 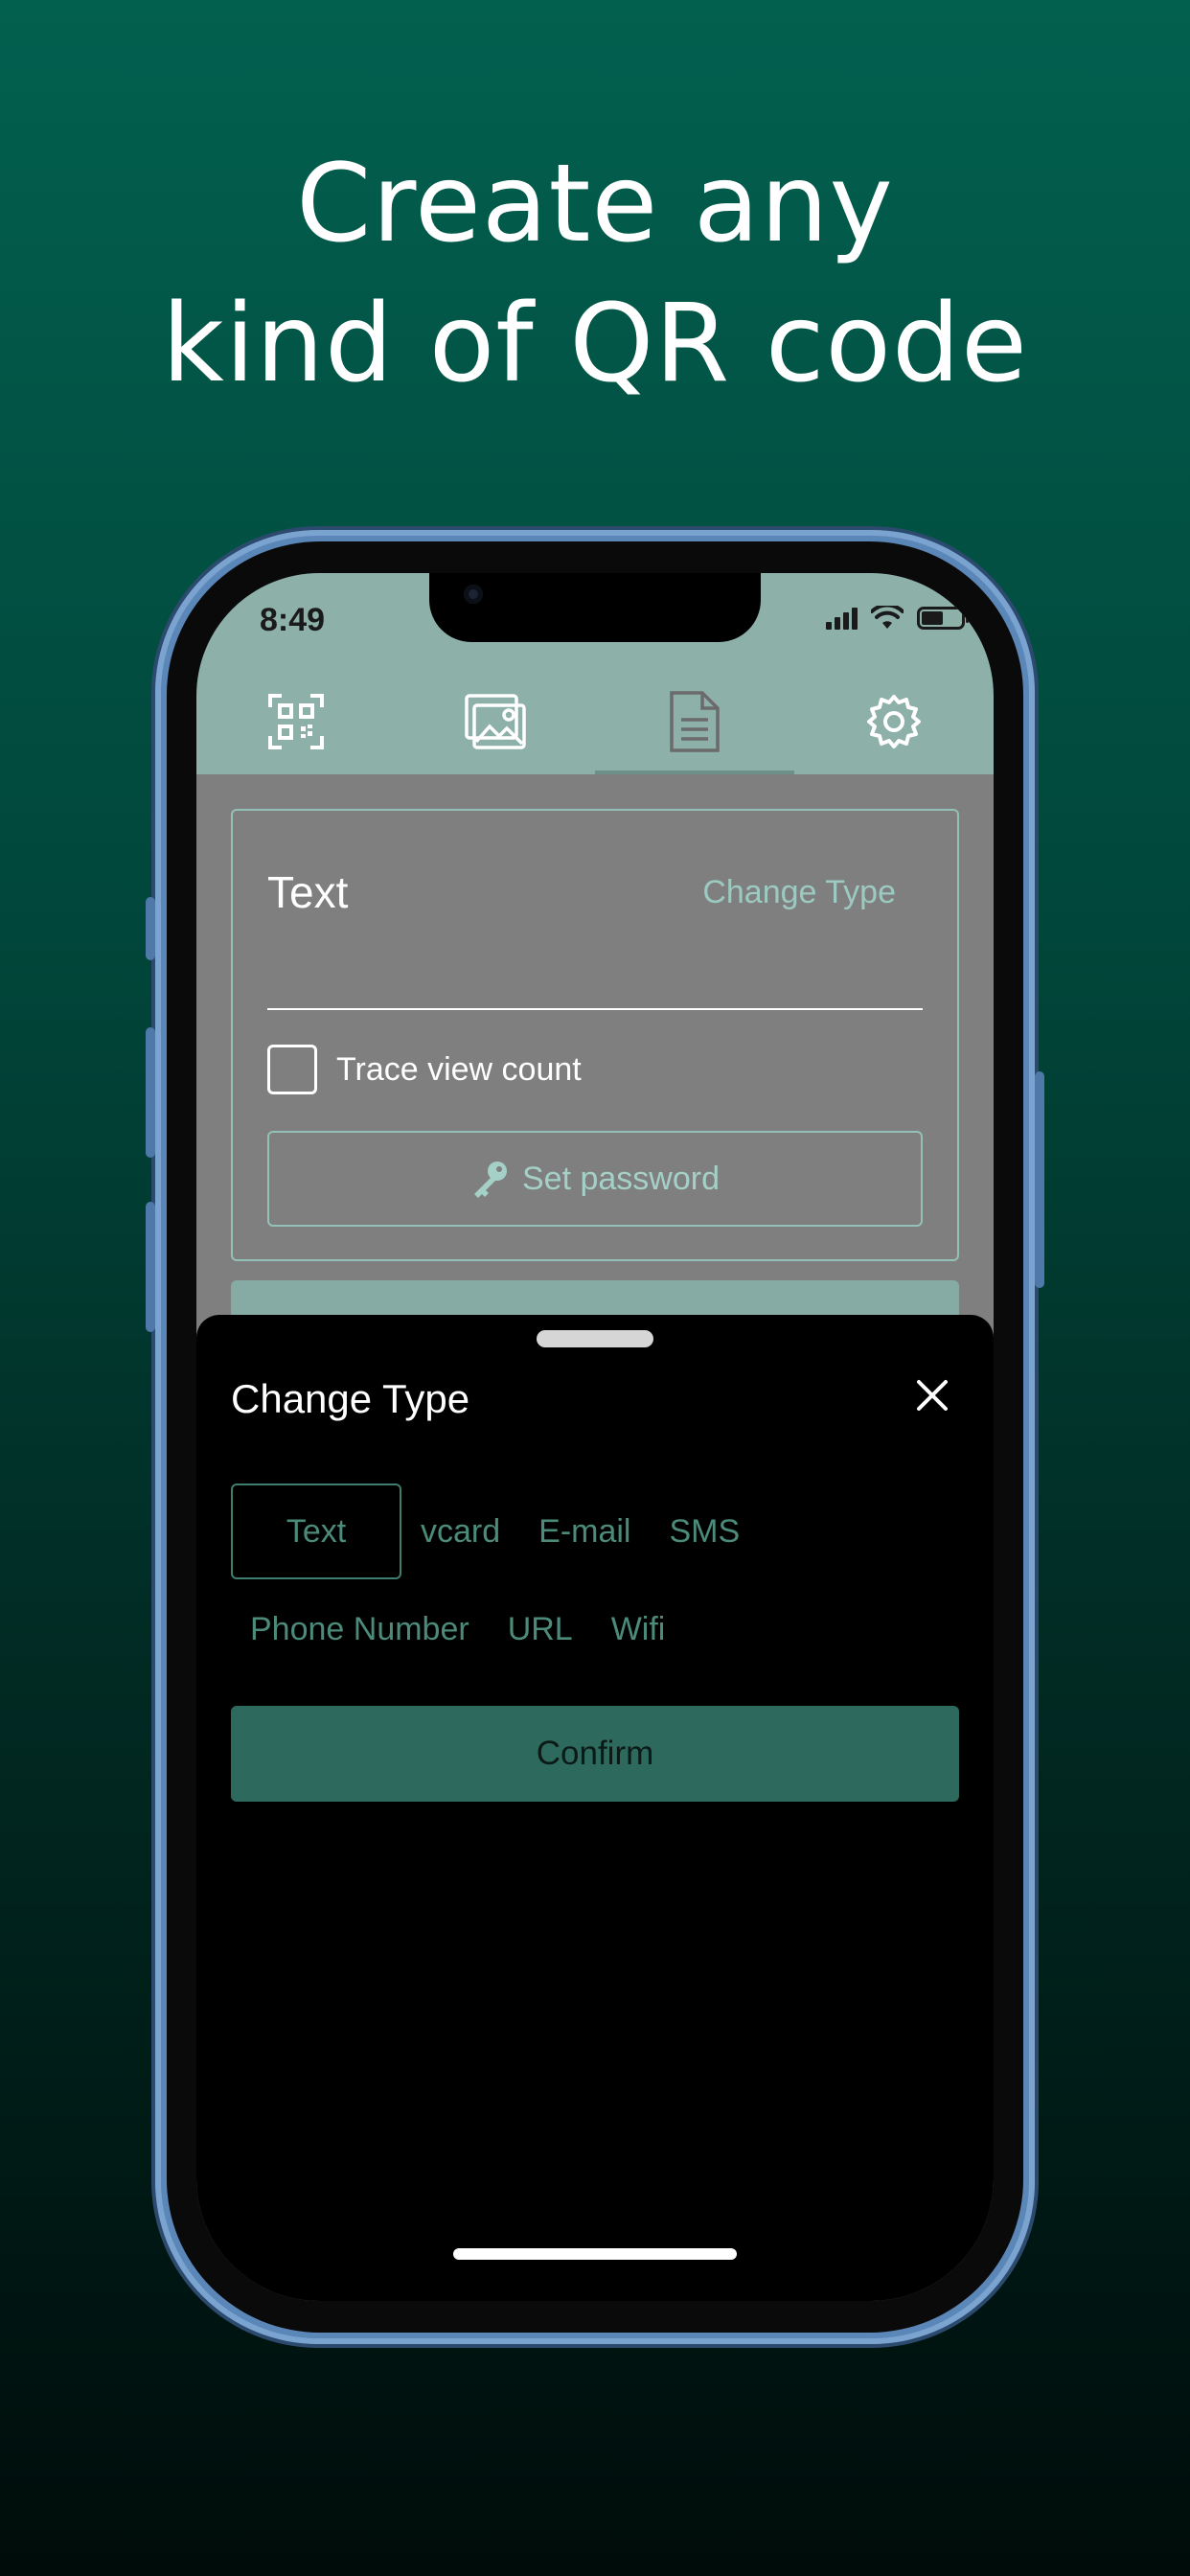 I want to click on set-password-label: Set password, so click(x=621, y=1178).